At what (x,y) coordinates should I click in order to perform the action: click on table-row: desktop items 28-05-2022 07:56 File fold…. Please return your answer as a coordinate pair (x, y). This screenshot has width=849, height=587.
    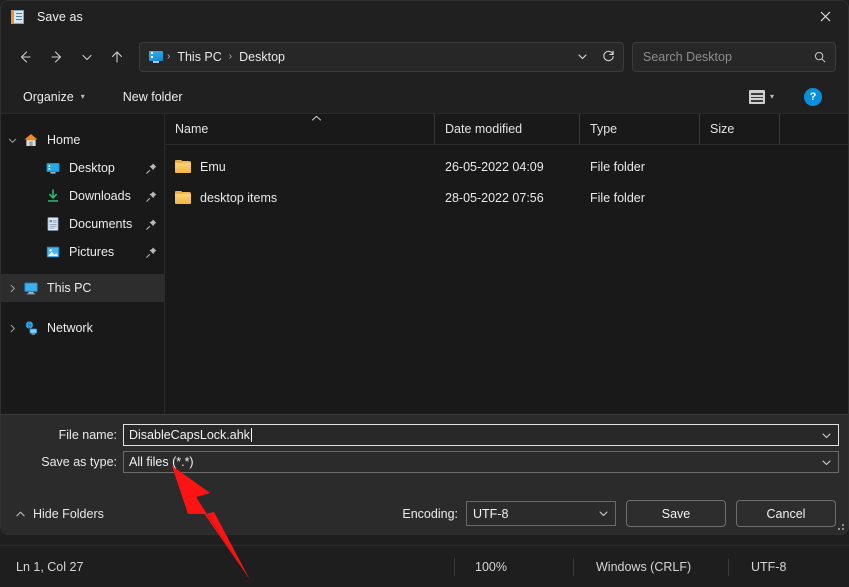
    Looking at the image, I should click on (506, 197).